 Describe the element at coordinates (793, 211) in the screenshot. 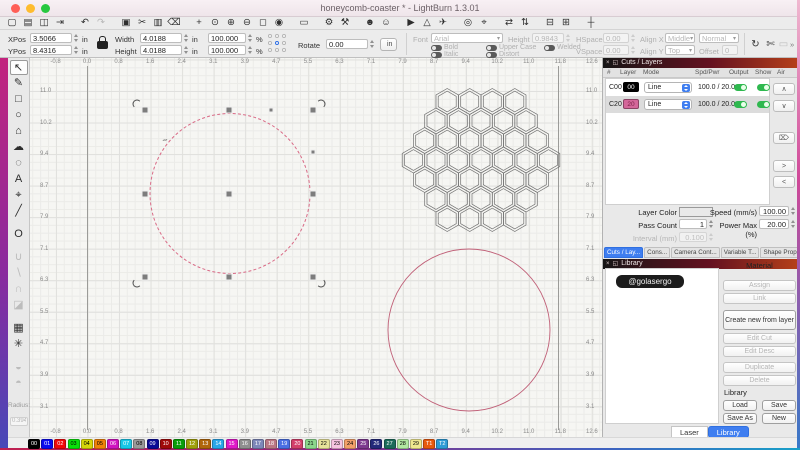

I see `speed-stepper` at that location.